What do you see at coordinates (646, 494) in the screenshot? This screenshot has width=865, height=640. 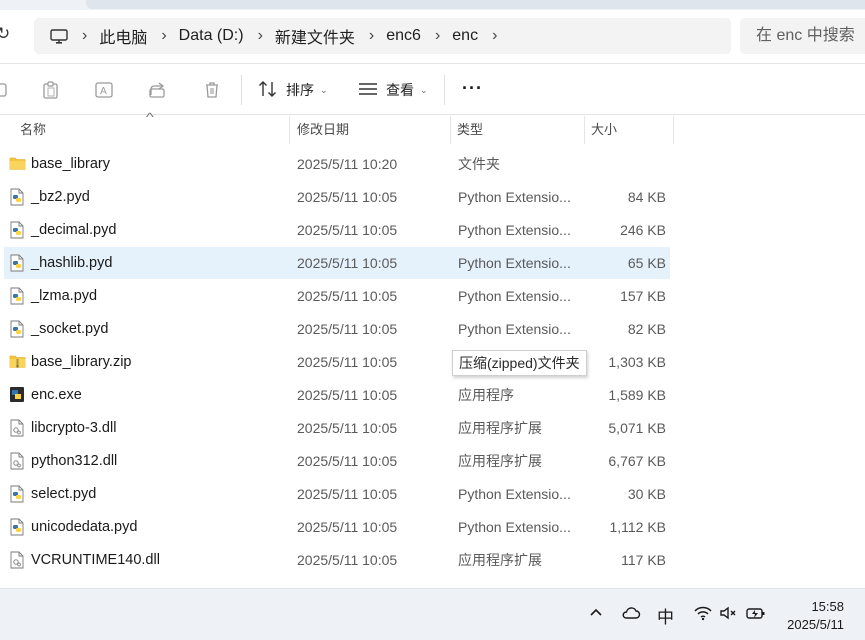 I see `file-size: 30 KB` at bounding box center [646, 494].